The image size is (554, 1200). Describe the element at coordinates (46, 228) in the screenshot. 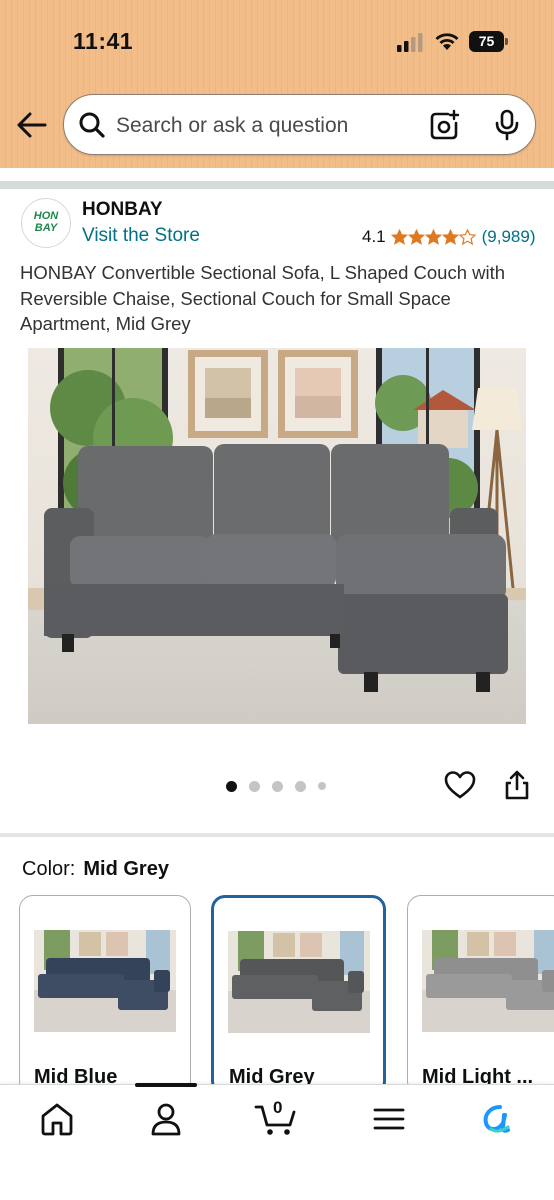

I see `logo-text-line2: BAY` at that location.